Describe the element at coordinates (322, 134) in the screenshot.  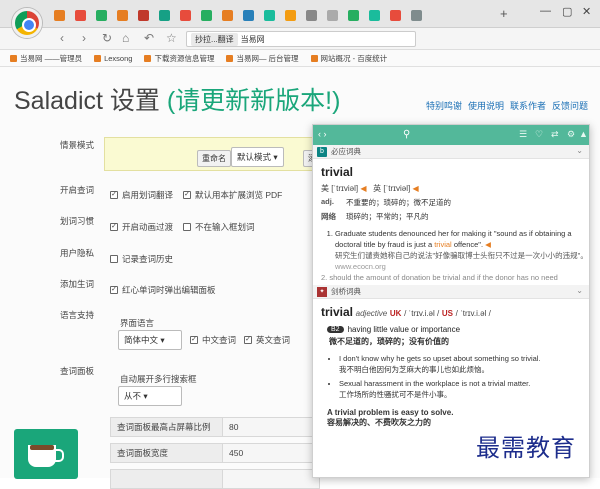
I see `nav-icon: ‹ ›` at that location.